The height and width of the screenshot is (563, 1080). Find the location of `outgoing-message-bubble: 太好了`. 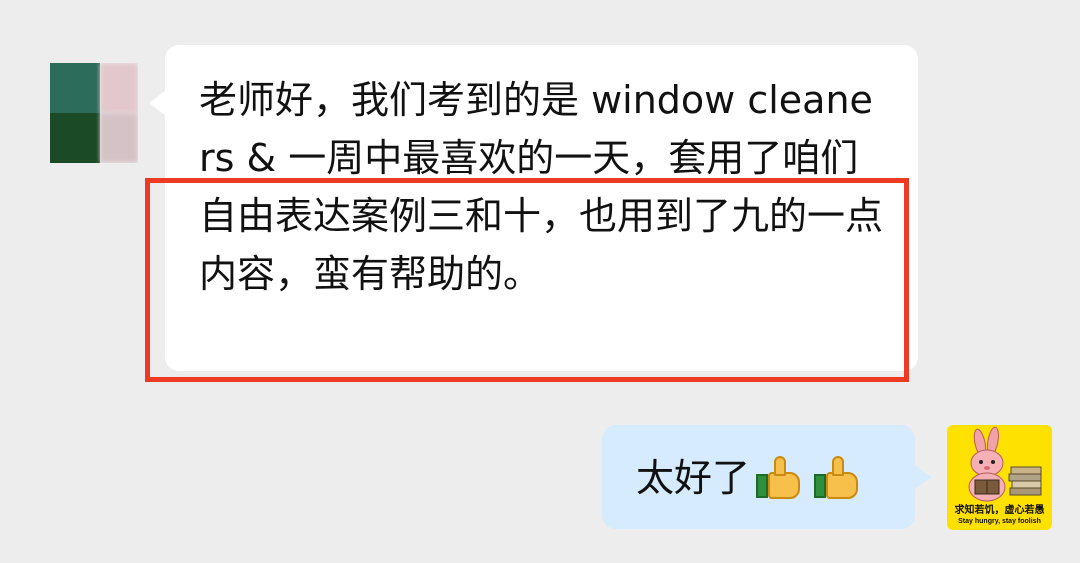

outgoing-message-bubble: 太好了 is located at coordinates (766, 477).